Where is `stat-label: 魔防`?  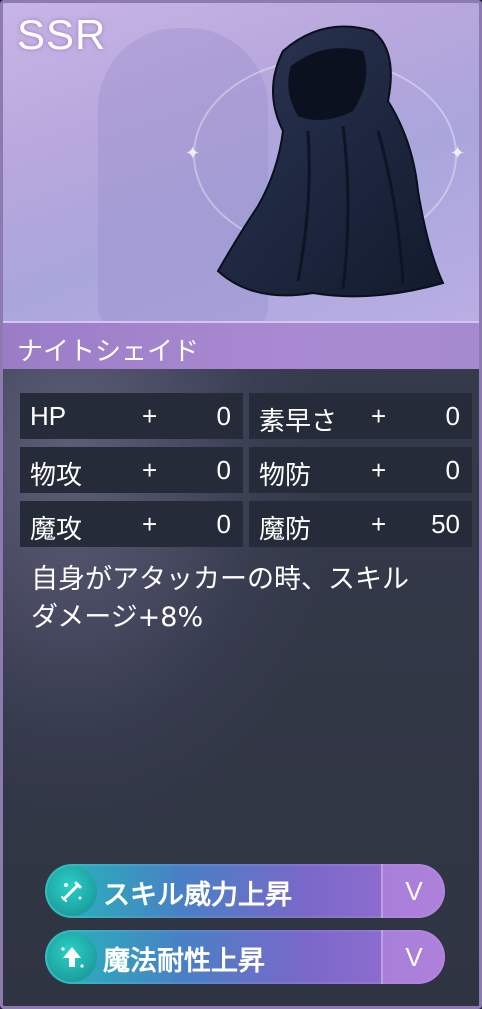
stat-label: 魔防 is located at coordinates (285, 529).